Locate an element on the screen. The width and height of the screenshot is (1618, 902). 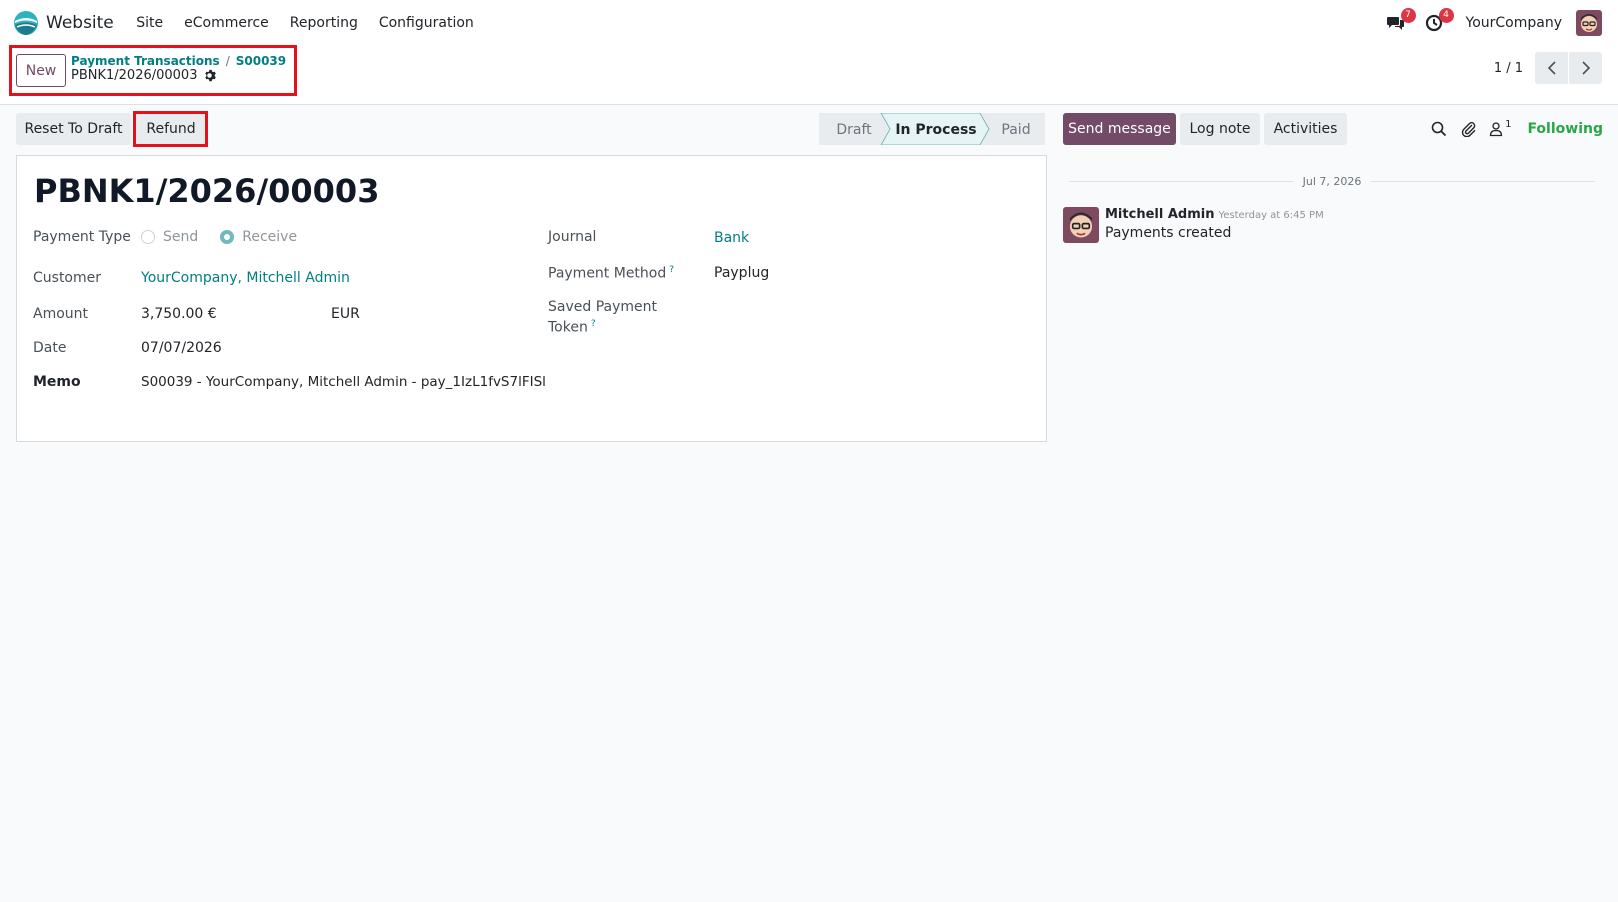
message-text: Payments created is located at coordinates (1168, 233).